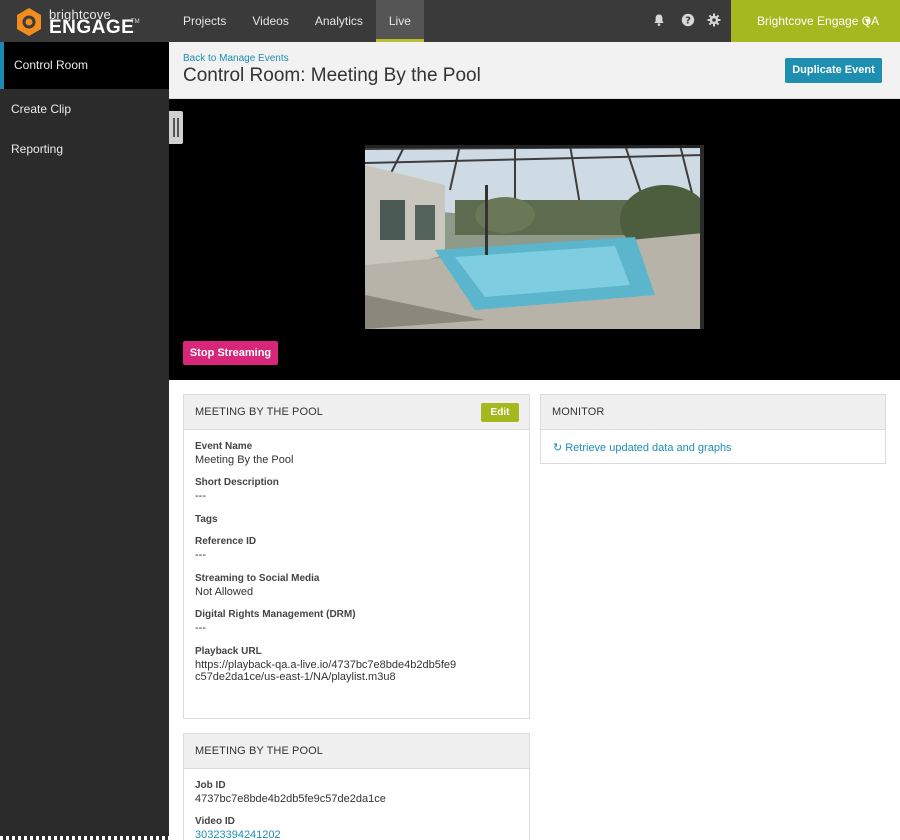  What do you see at coordinates (226, 541) in the screenshot?
I see `field-label: Reference ID` at bounding box center [226, 541].